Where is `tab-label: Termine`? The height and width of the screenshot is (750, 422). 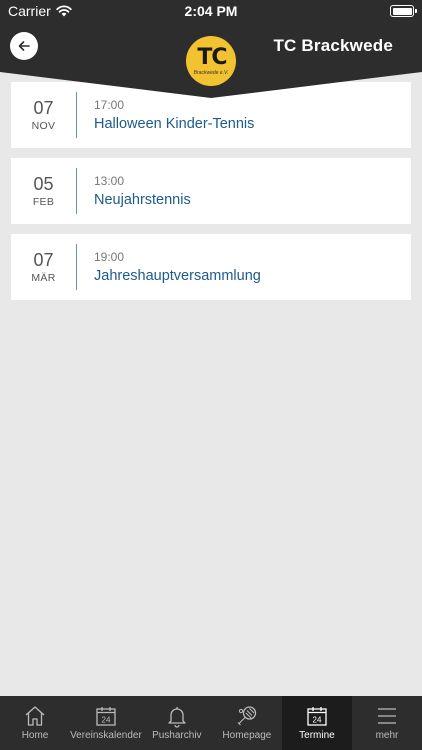 tab-label: Termine is located at coordinates (317, 735).